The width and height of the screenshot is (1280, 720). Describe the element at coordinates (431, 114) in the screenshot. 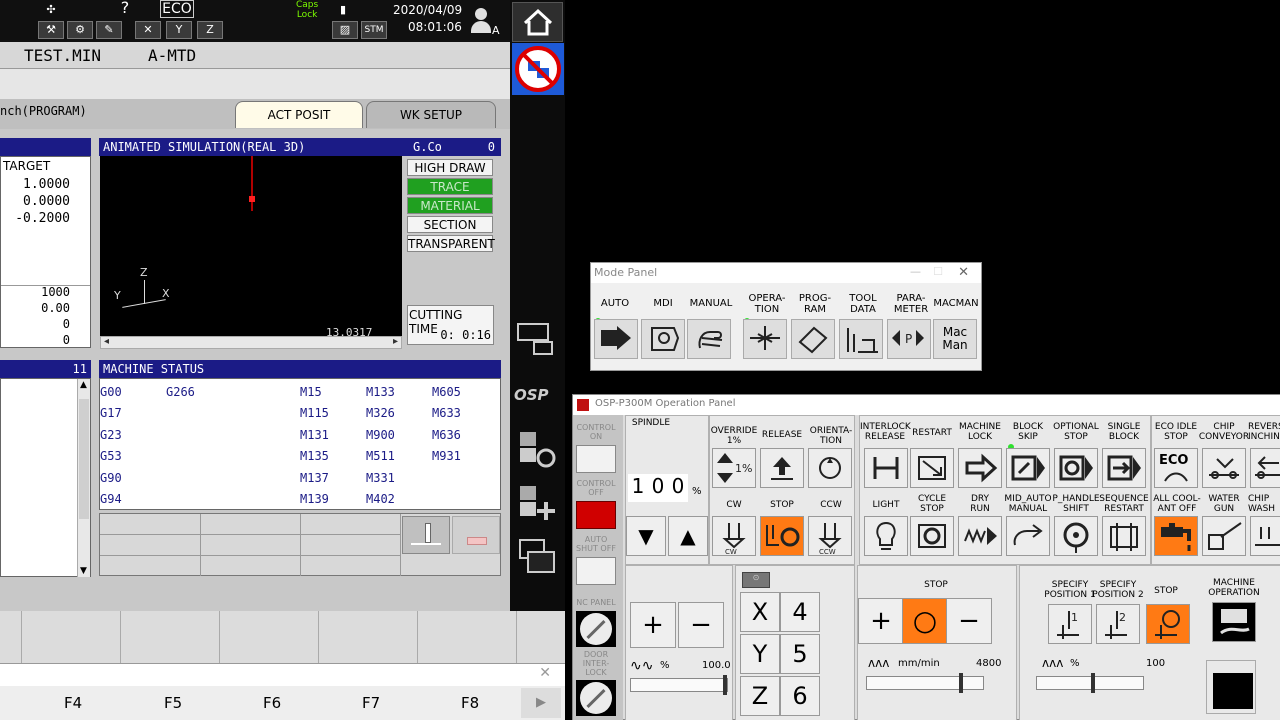

I see `tab-wk-setup: WK SETUP` at that location.